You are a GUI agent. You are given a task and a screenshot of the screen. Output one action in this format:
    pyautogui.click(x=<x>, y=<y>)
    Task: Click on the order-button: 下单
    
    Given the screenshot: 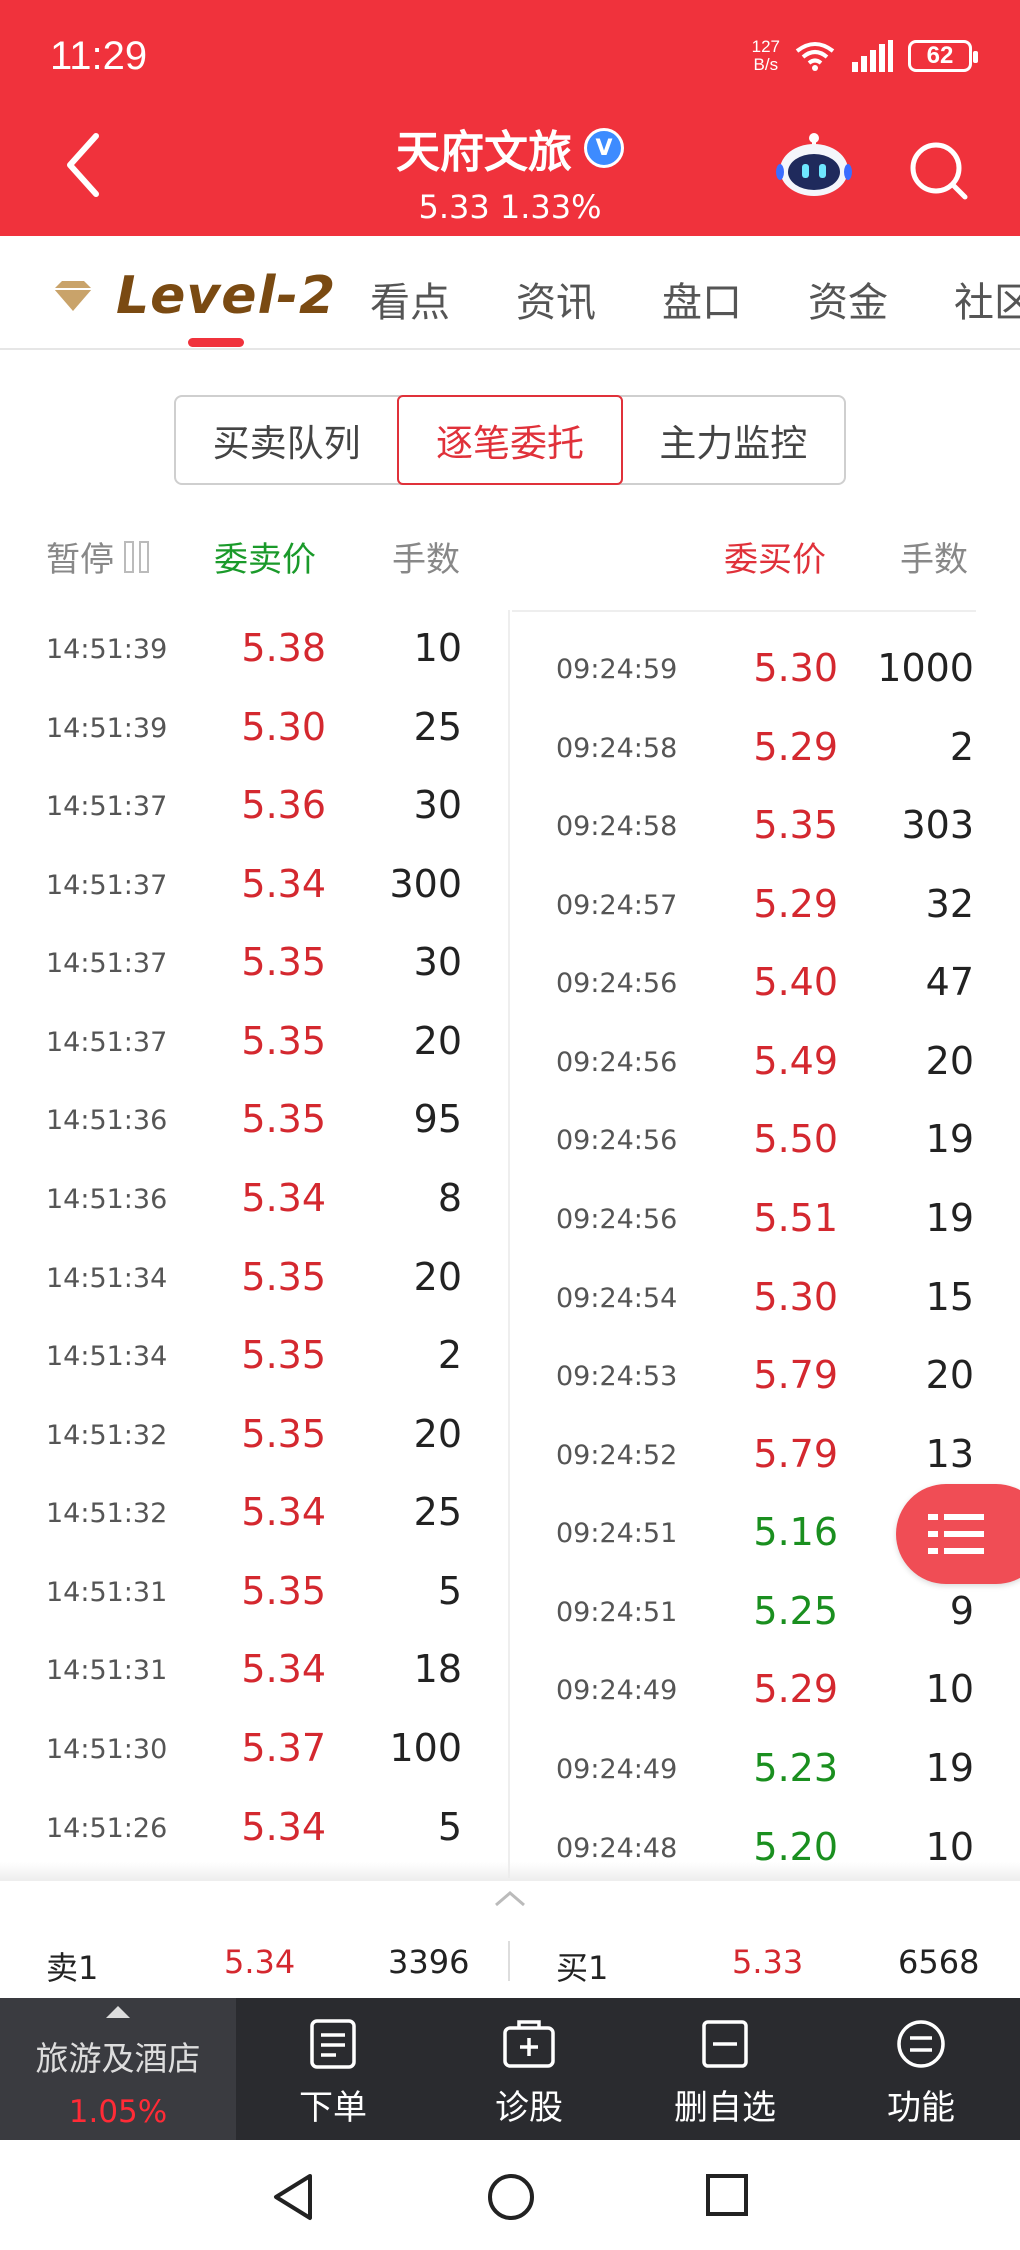 What is the action you would take?
    pyautogui.click(x=333, y=2073)
    